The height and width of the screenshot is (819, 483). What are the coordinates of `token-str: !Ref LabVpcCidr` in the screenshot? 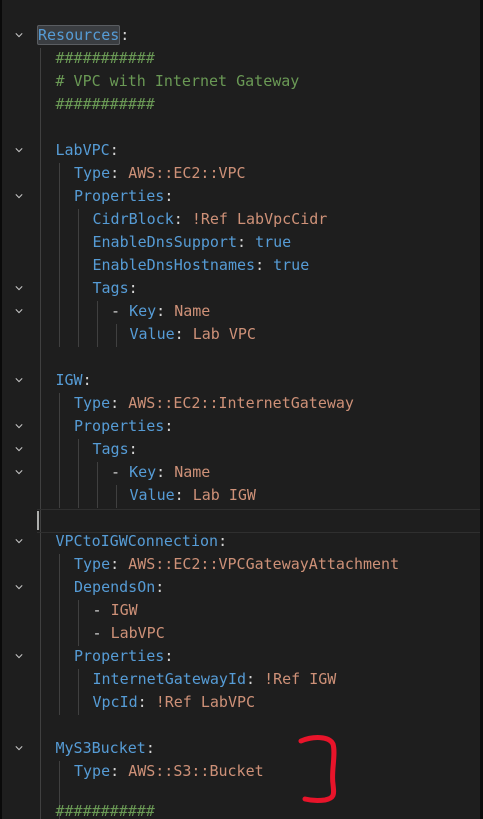 It's located at (259, 219).